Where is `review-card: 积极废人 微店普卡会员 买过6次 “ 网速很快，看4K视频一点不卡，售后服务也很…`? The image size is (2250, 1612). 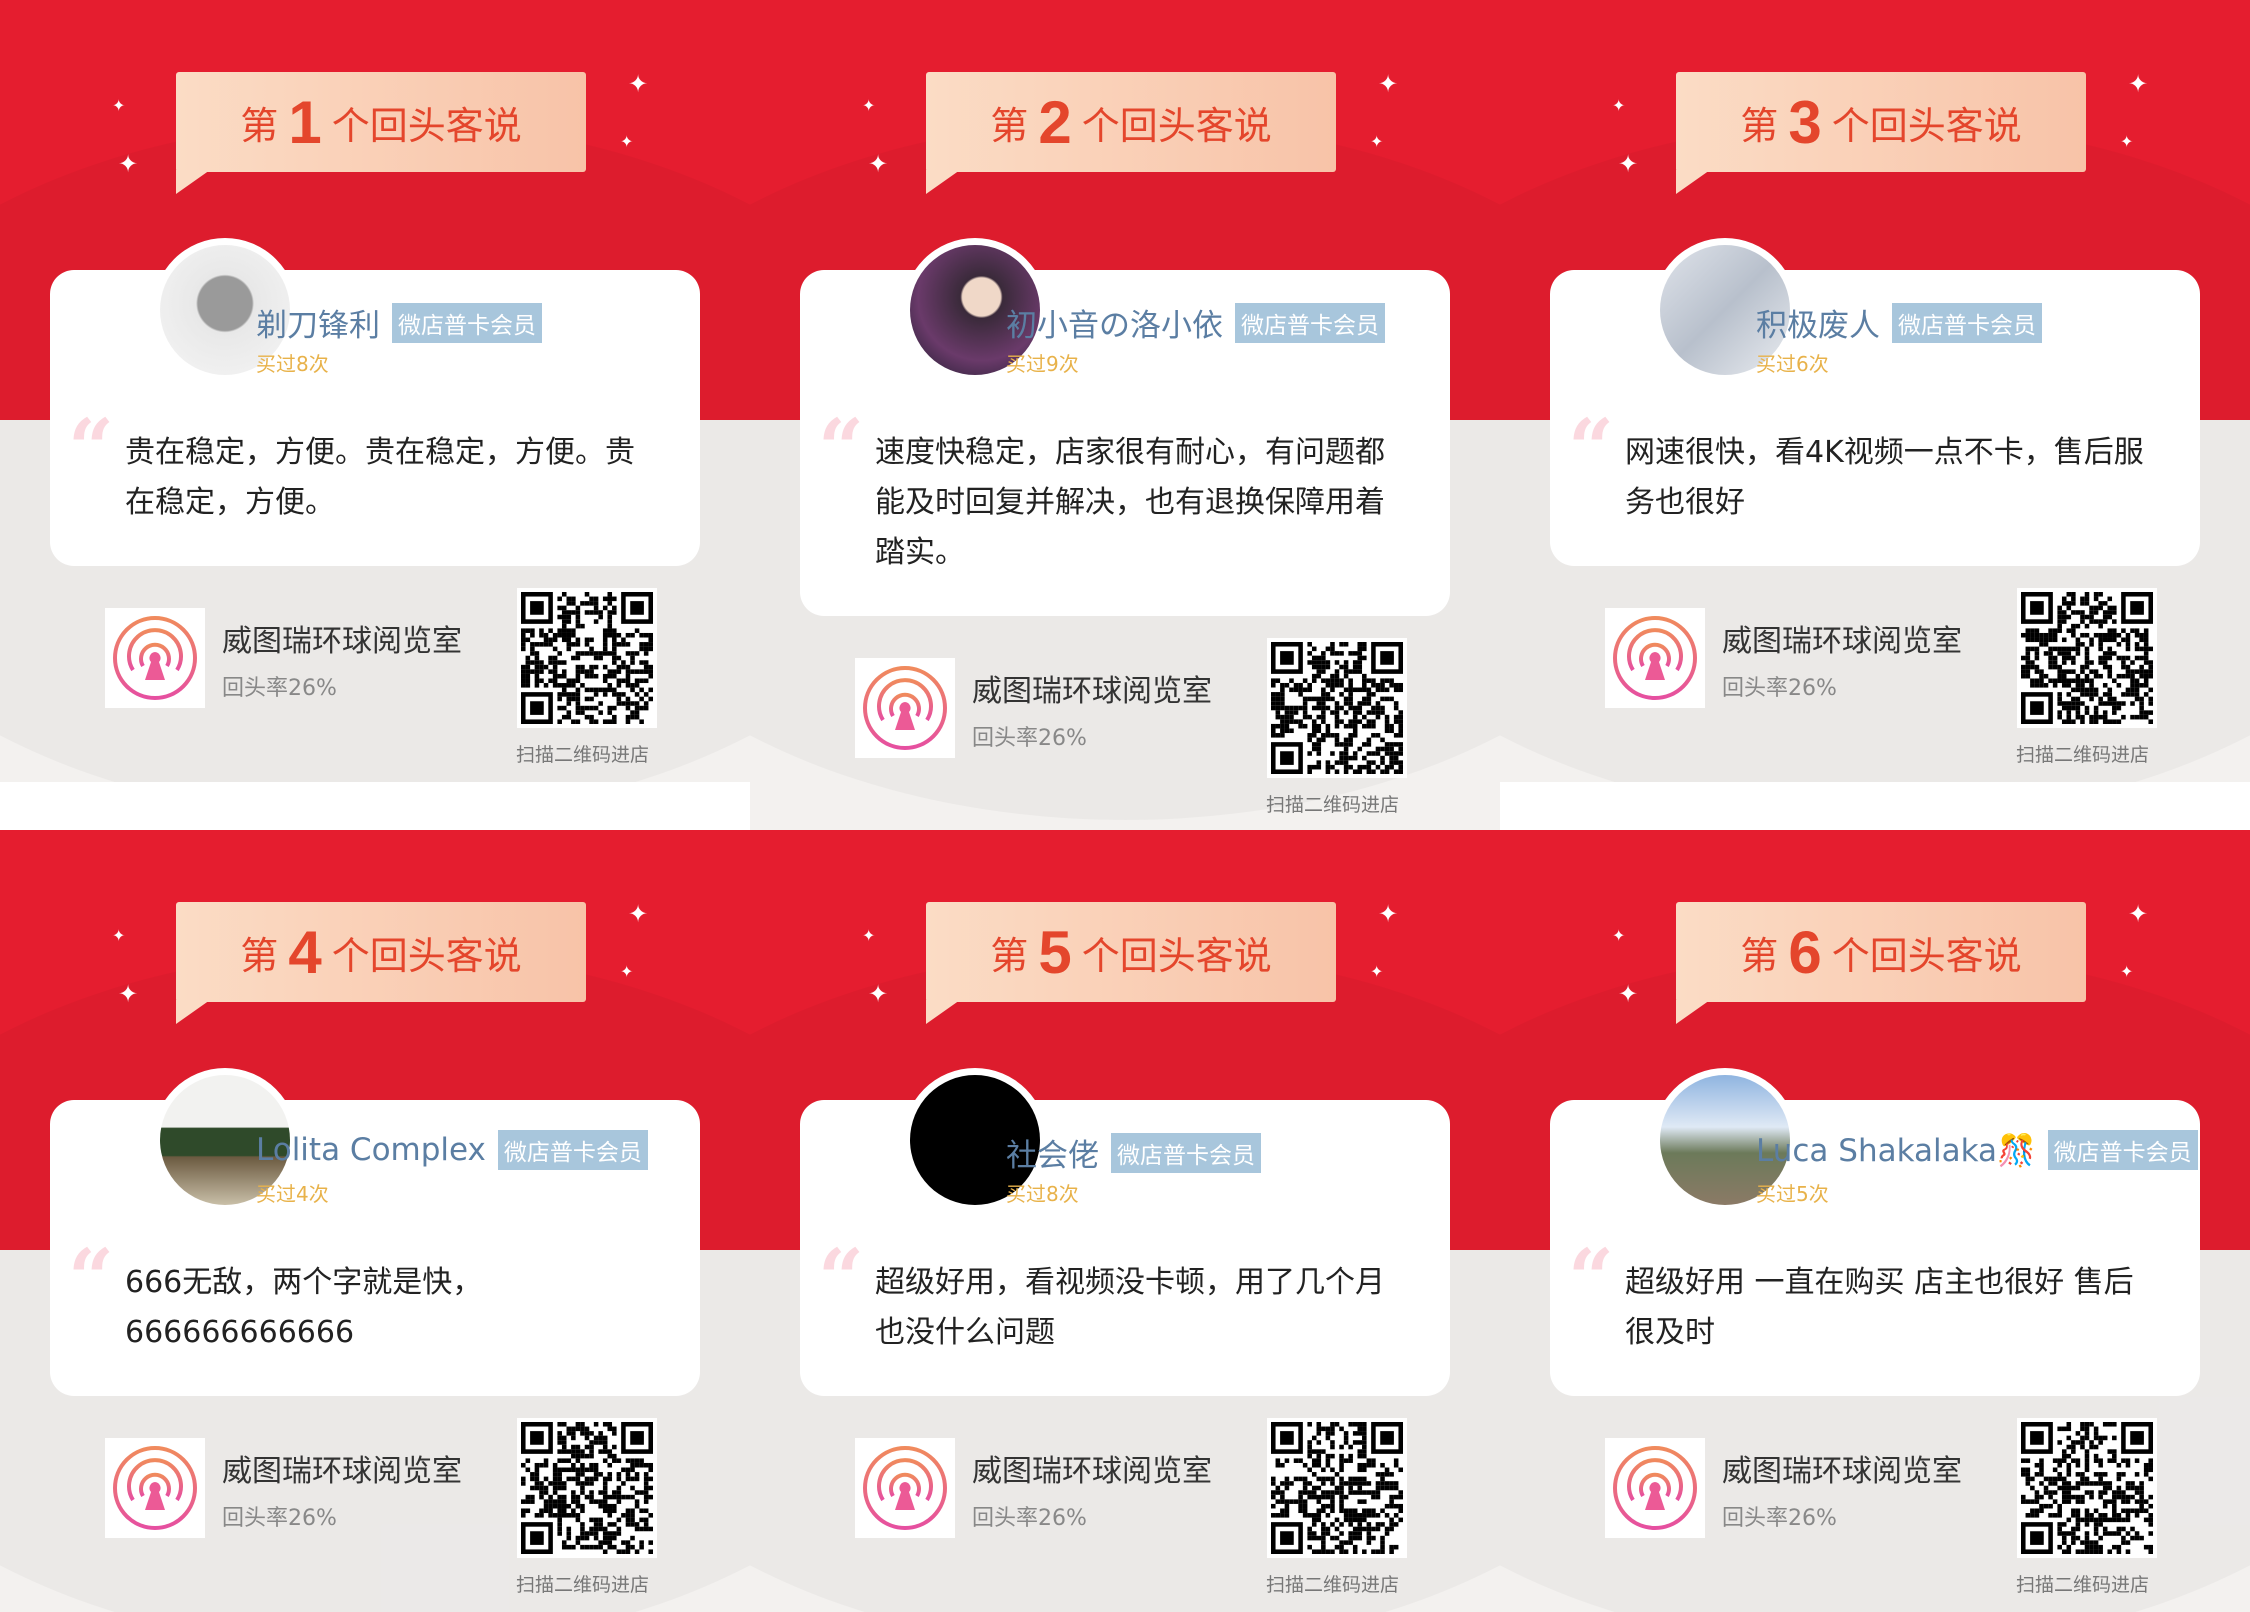
review-card: 积极废人 微店普卡会员 买过6次 “ 网速很快，看4K视频一点不卡，售后服务也很… is located at coordinates (1875, 402).